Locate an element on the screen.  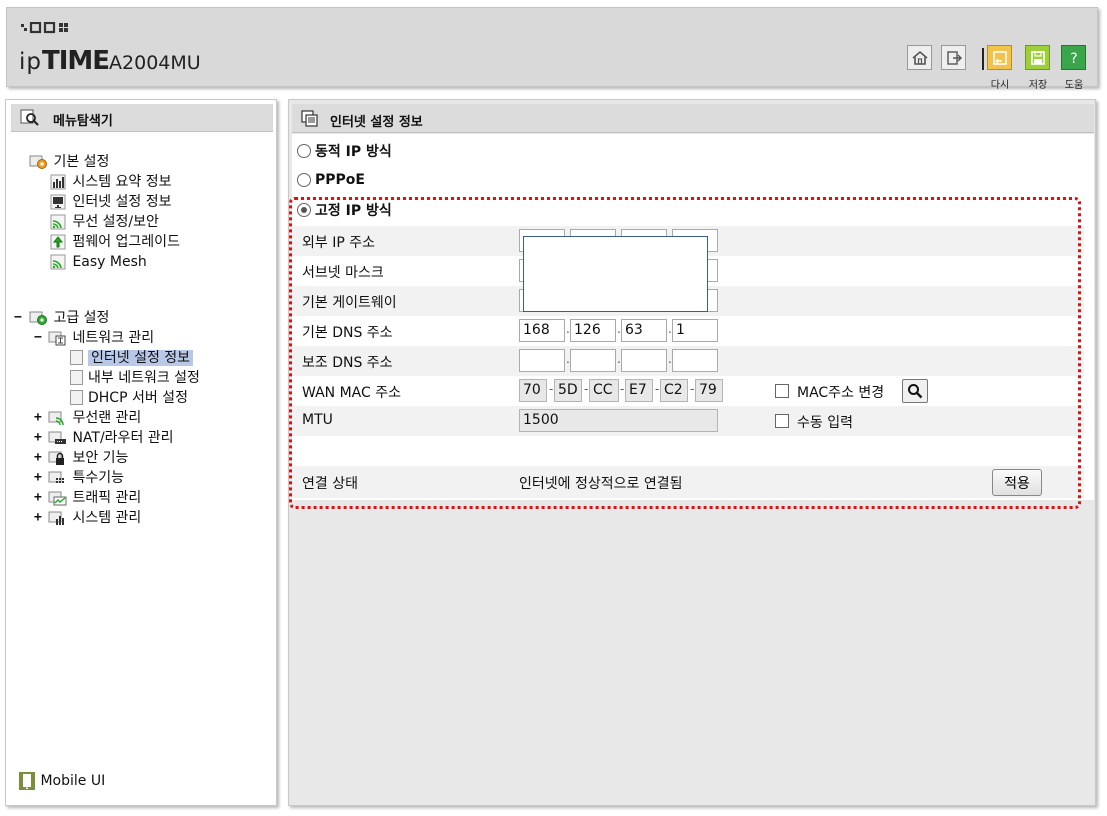
wan-mac-octet-6: 79 is located at coordinates (709, 390).